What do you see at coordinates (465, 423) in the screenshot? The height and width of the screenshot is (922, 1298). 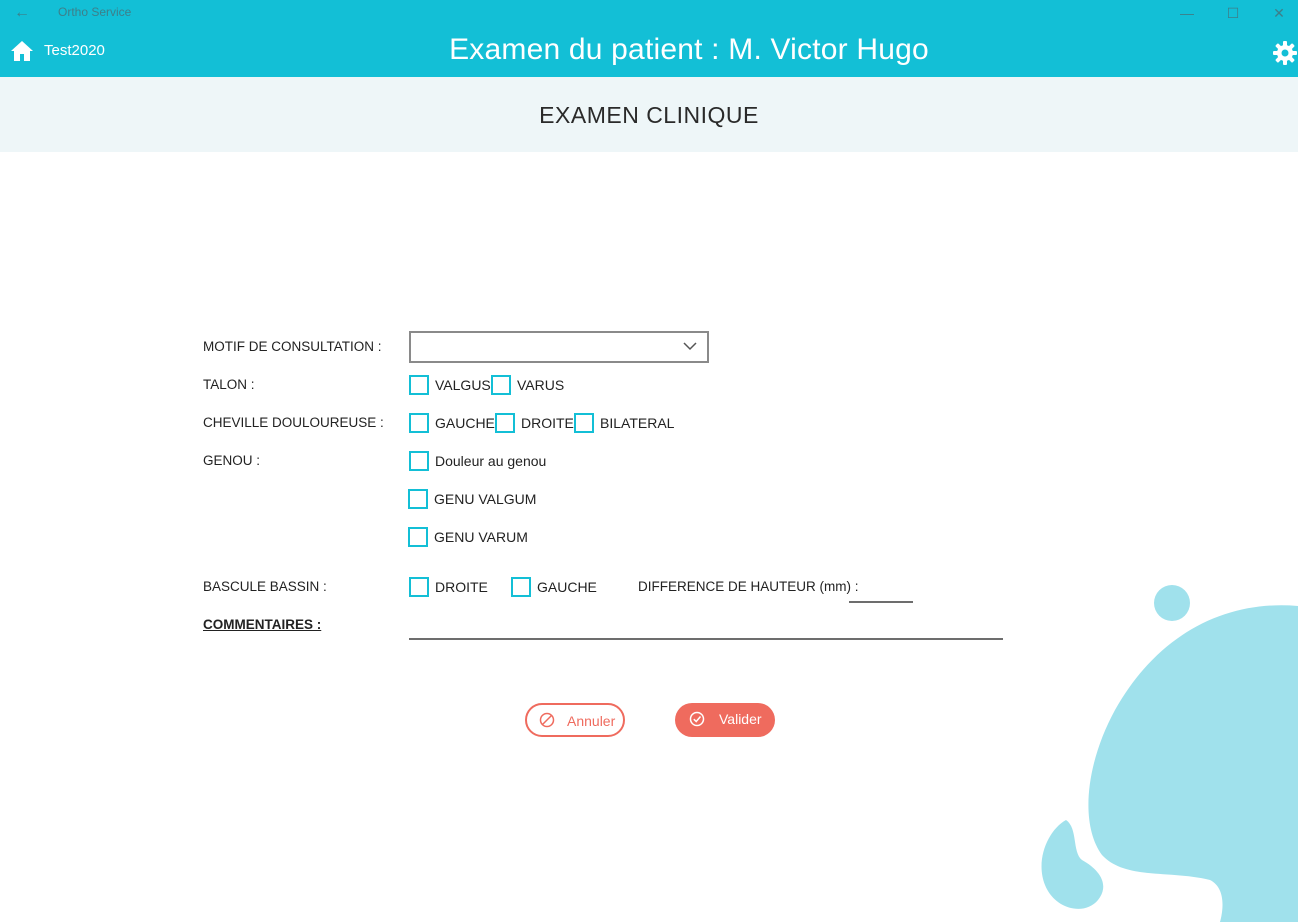 I see `cheville-gauche-label: GAUCHE` at bounding box center [465, 423].